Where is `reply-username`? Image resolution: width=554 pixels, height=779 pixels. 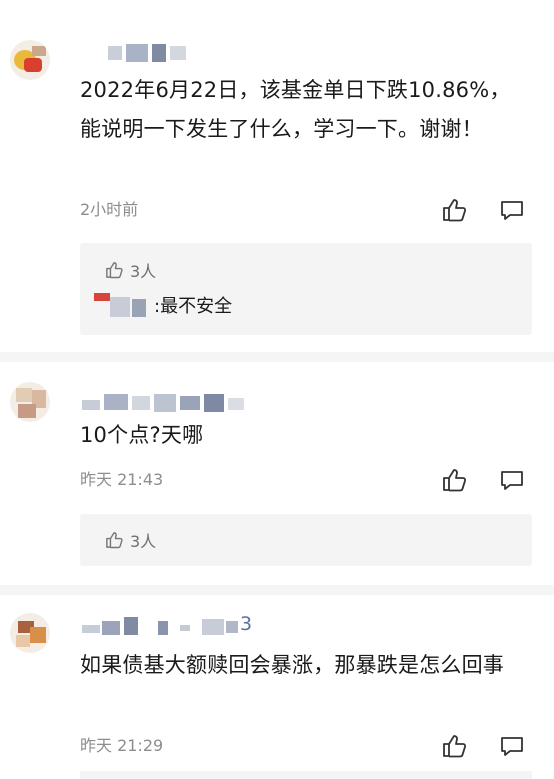 reply-username is located at coordinates (122, 305).